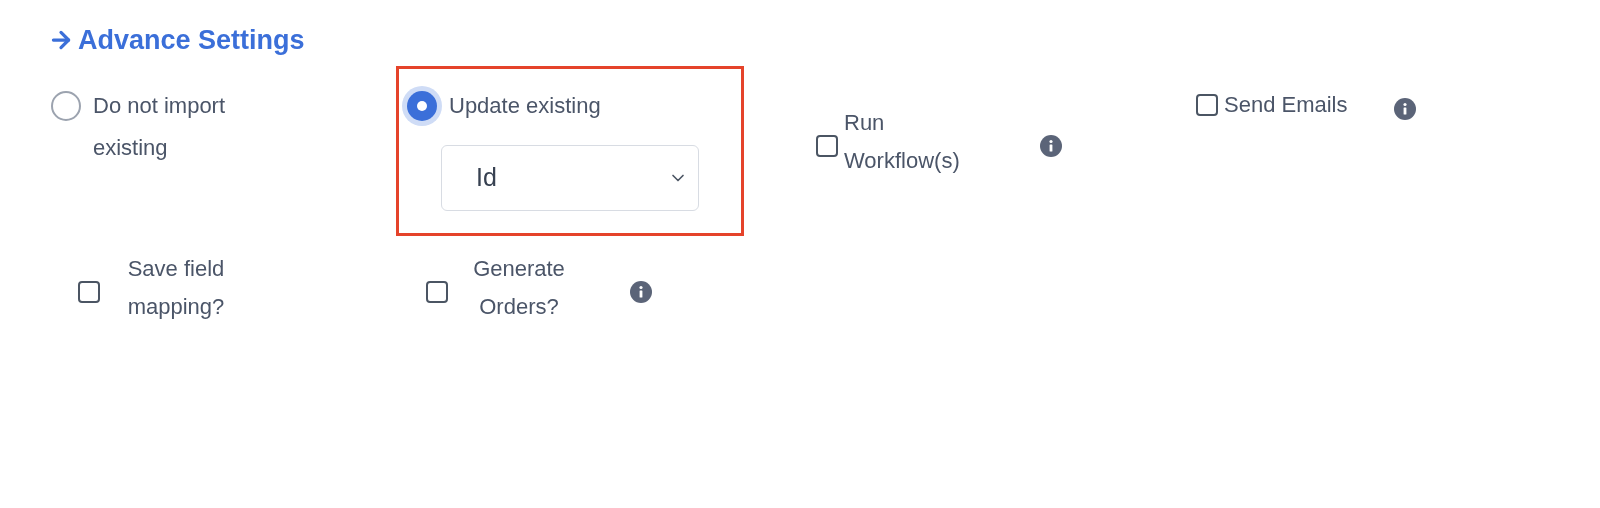 This screenshot has height=508, width=1600. I want to click on radio-button, so click(66, 105).